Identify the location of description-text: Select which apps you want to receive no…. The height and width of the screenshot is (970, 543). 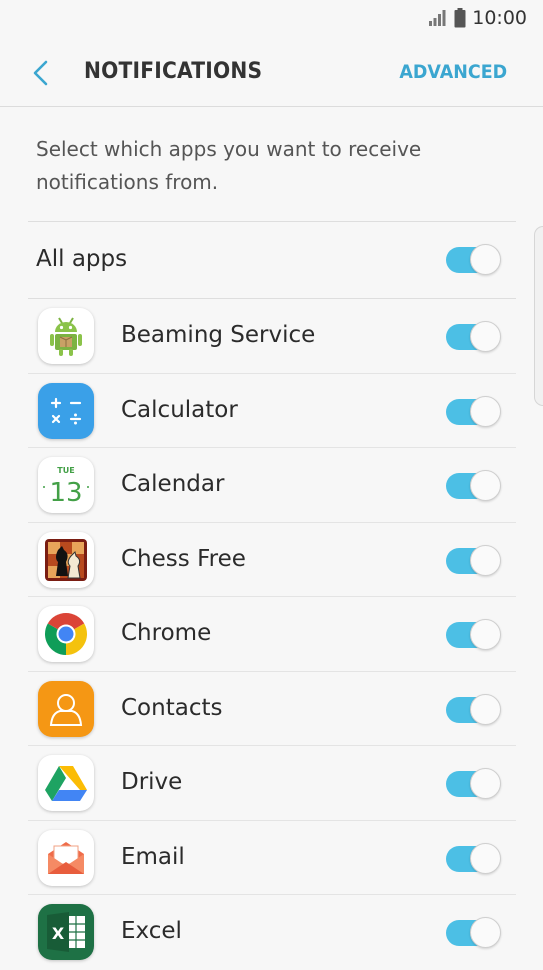
(229, 165).